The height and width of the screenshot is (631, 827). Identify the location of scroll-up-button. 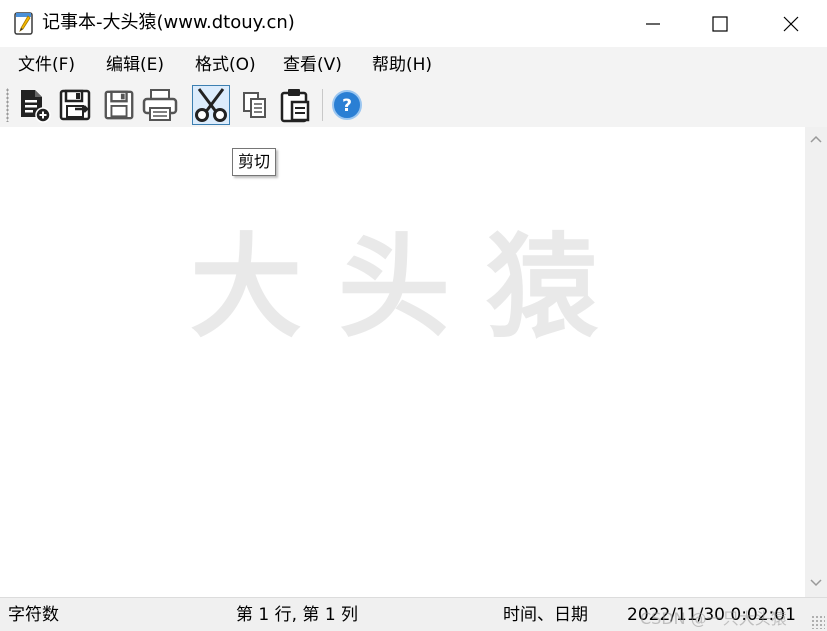
(816, 139).